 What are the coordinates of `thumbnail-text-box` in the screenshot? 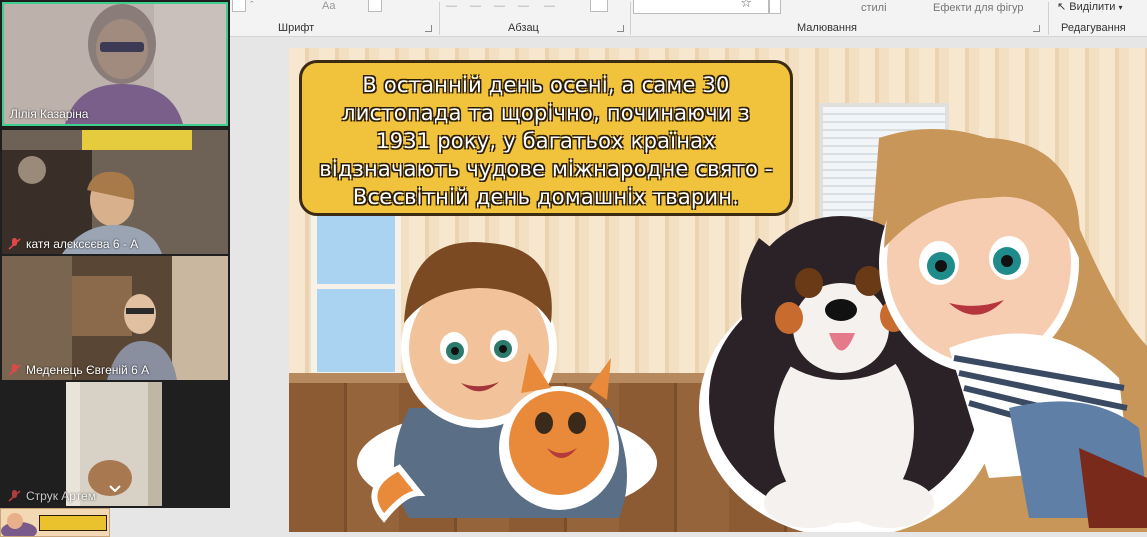 It's located at (73, 523).